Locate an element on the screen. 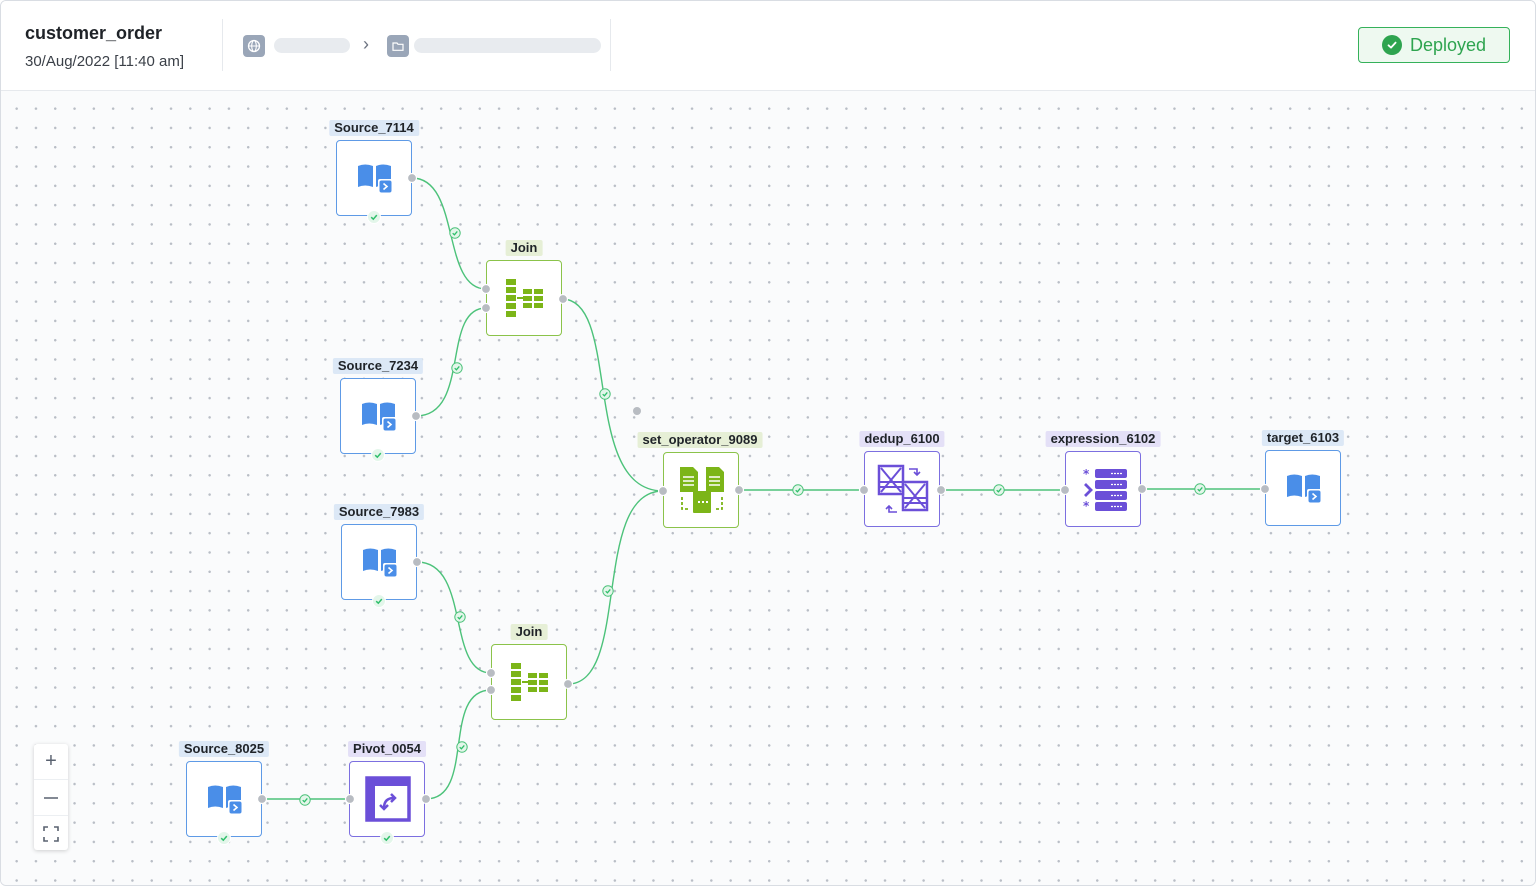  zoom-controls: + is located at coordinates (51, 797).